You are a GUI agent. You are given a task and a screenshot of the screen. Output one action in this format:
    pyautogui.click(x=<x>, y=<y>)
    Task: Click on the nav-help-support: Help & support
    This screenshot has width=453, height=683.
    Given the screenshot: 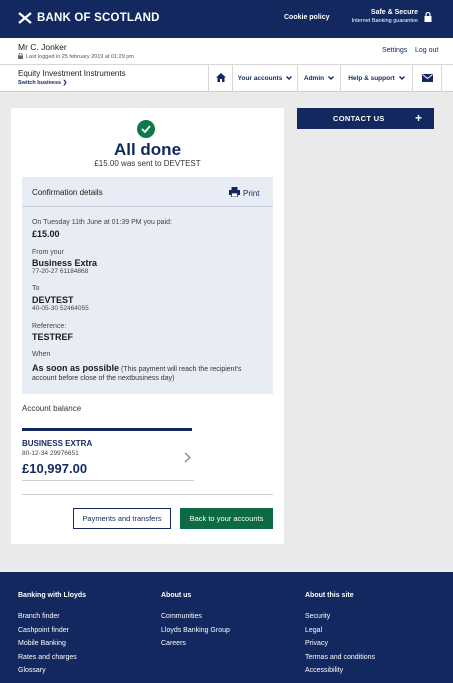 What is the action you would take?
    pyautogui.click(x=376, y=78)
    